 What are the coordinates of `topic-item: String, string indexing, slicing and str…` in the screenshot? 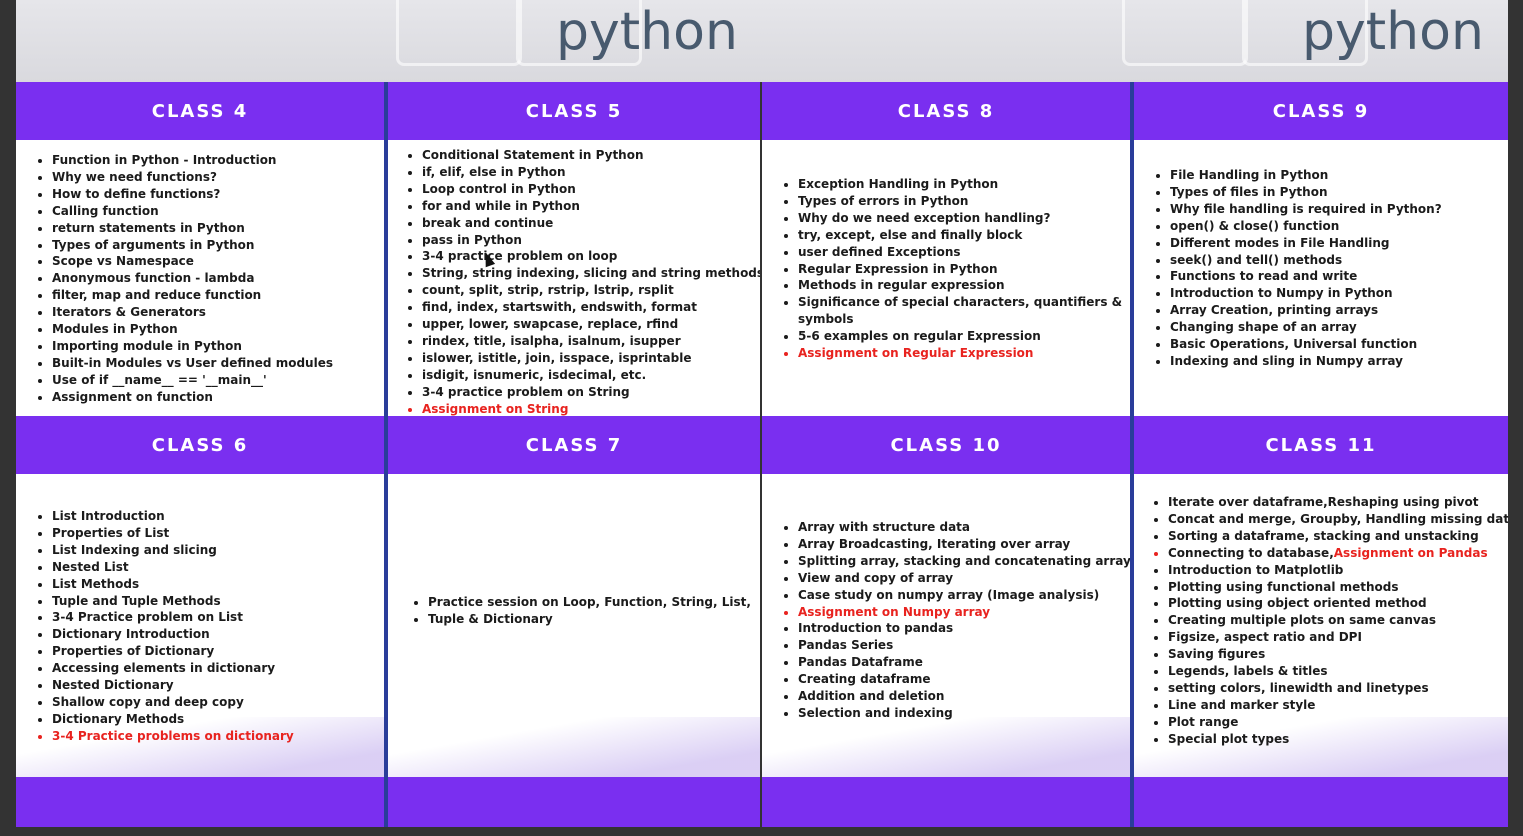 It's located at (591, 273).